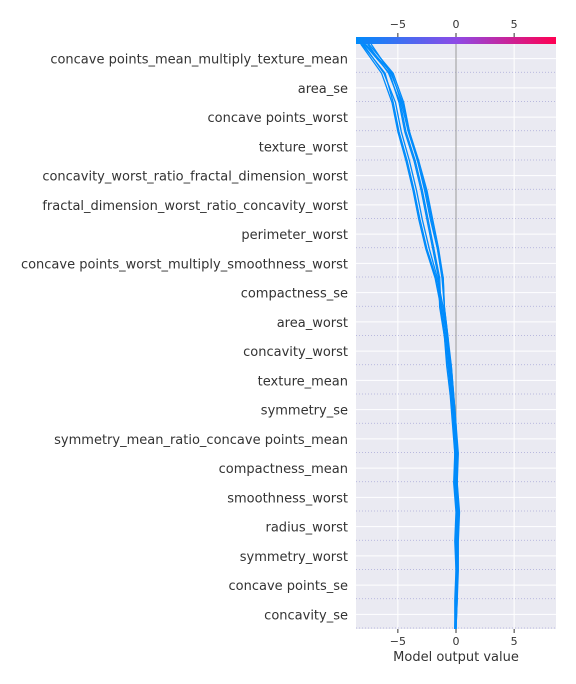 This screenshot has width=576, height=684. Describe the element at coordinates (294, 294) in the screenshot. I see `feature-label: compactness_se` at that location.